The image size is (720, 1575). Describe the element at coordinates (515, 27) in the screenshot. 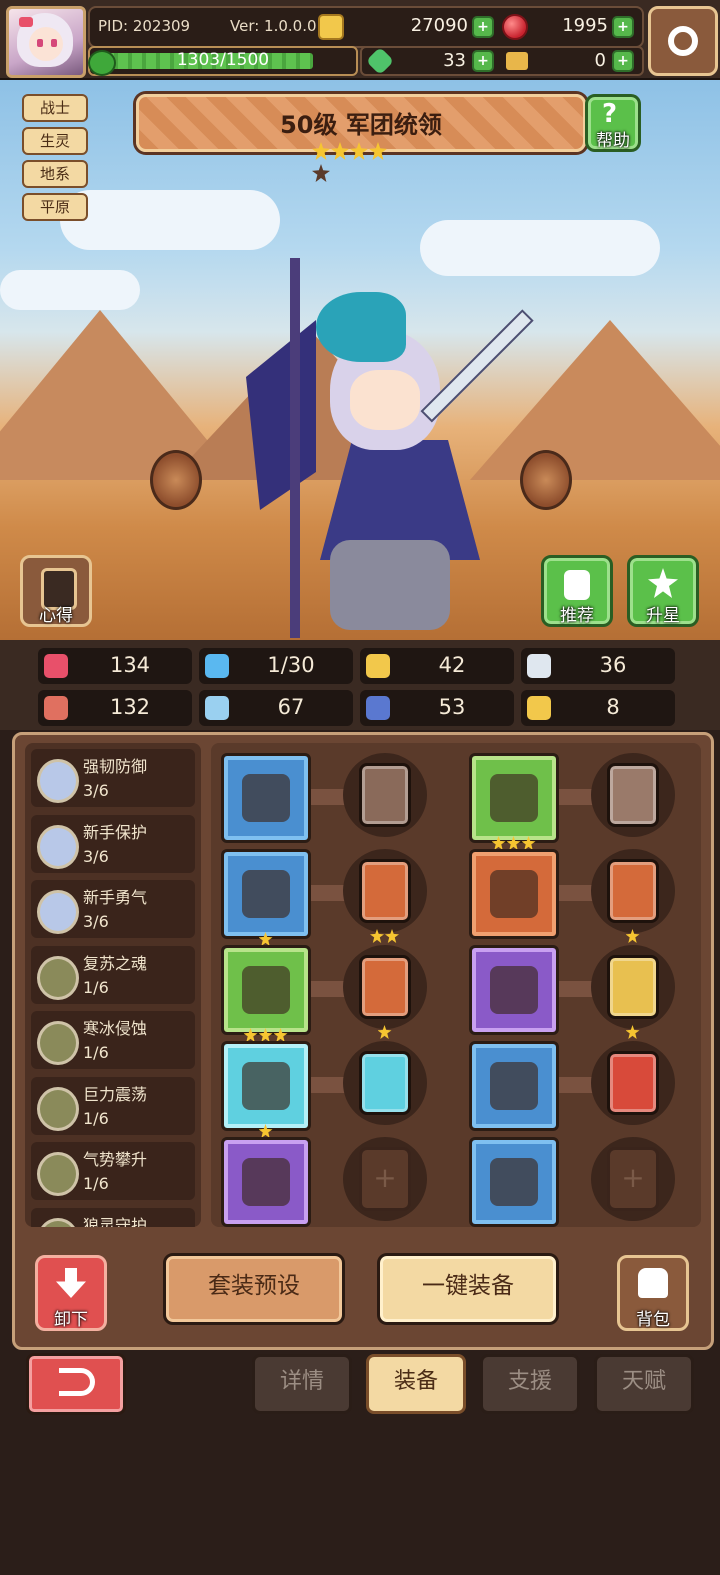

I see `ruby-gem-icon` at that location.